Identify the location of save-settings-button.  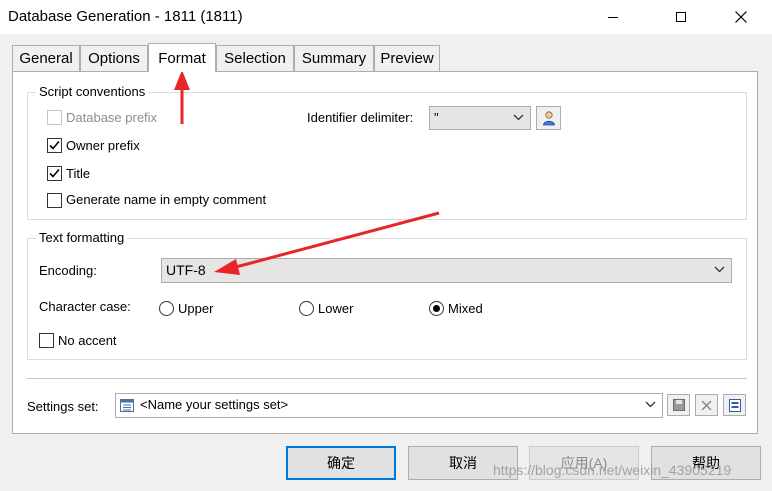
(678, 405).